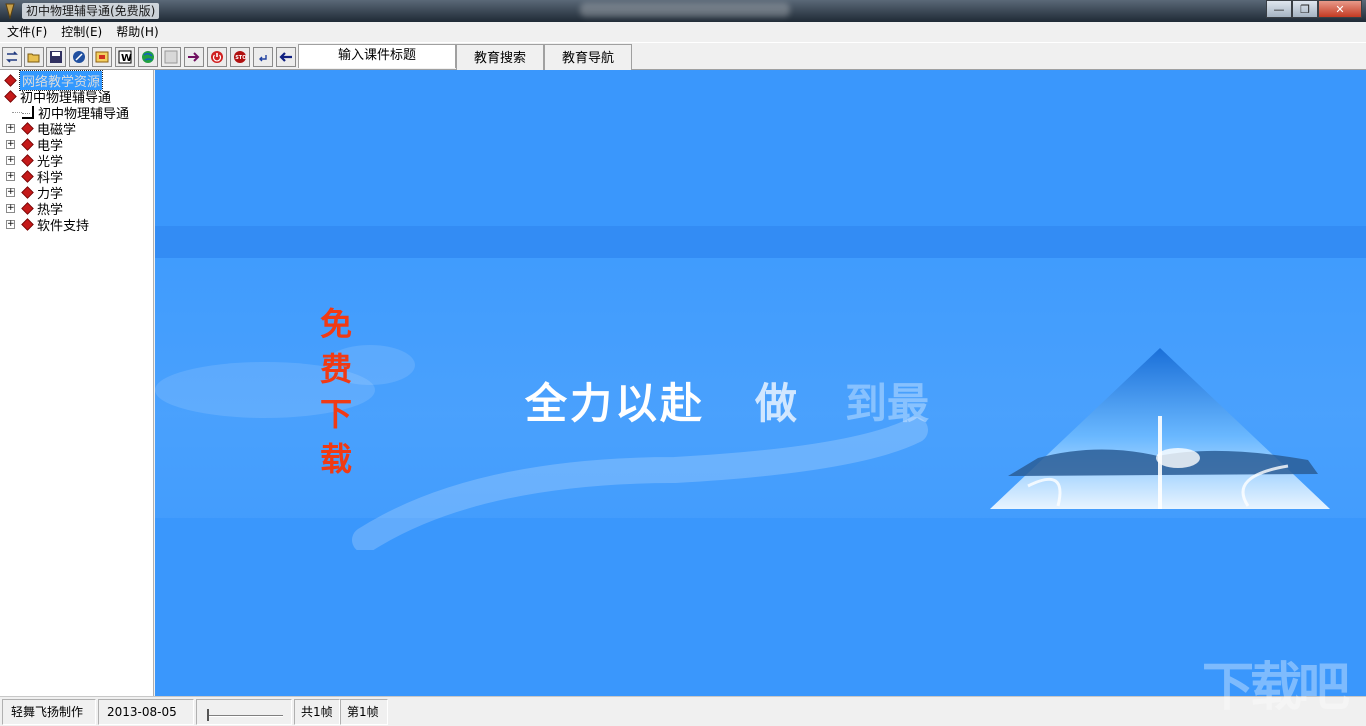 The image size is (1366, 726). Describe the element at coordinates (317, 712) in the screenshot. I see `total-frames-label: 共1帧` at that location.